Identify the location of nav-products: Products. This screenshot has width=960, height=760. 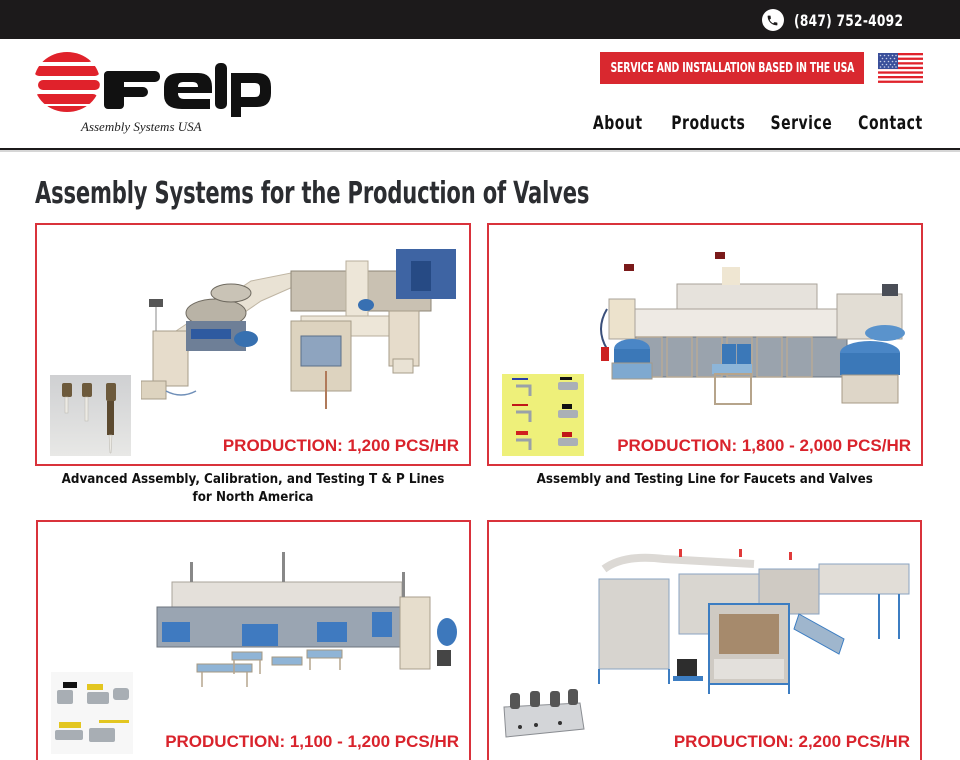
(708, 123).